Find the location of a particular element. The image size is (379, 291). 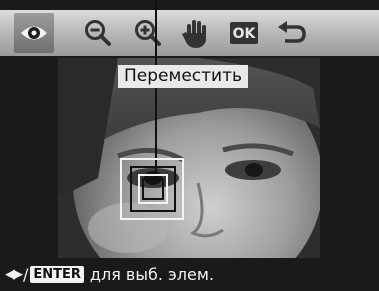

ok-button: OK is located at coordinates (244, 33).